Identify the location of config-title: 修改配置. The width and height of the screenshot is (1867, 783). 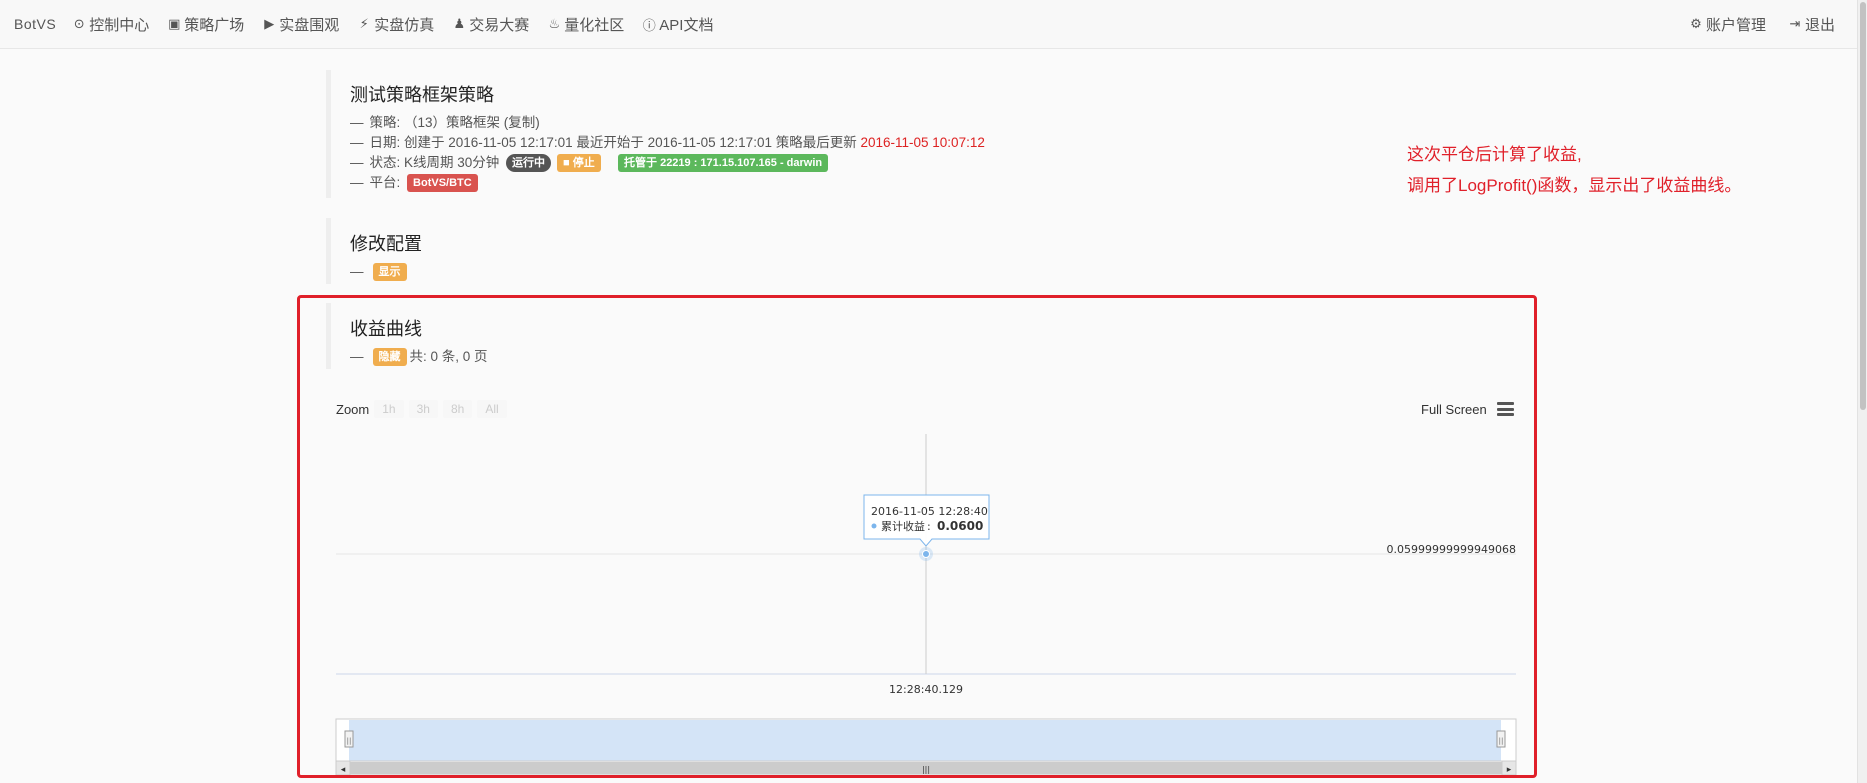
(386, 244).